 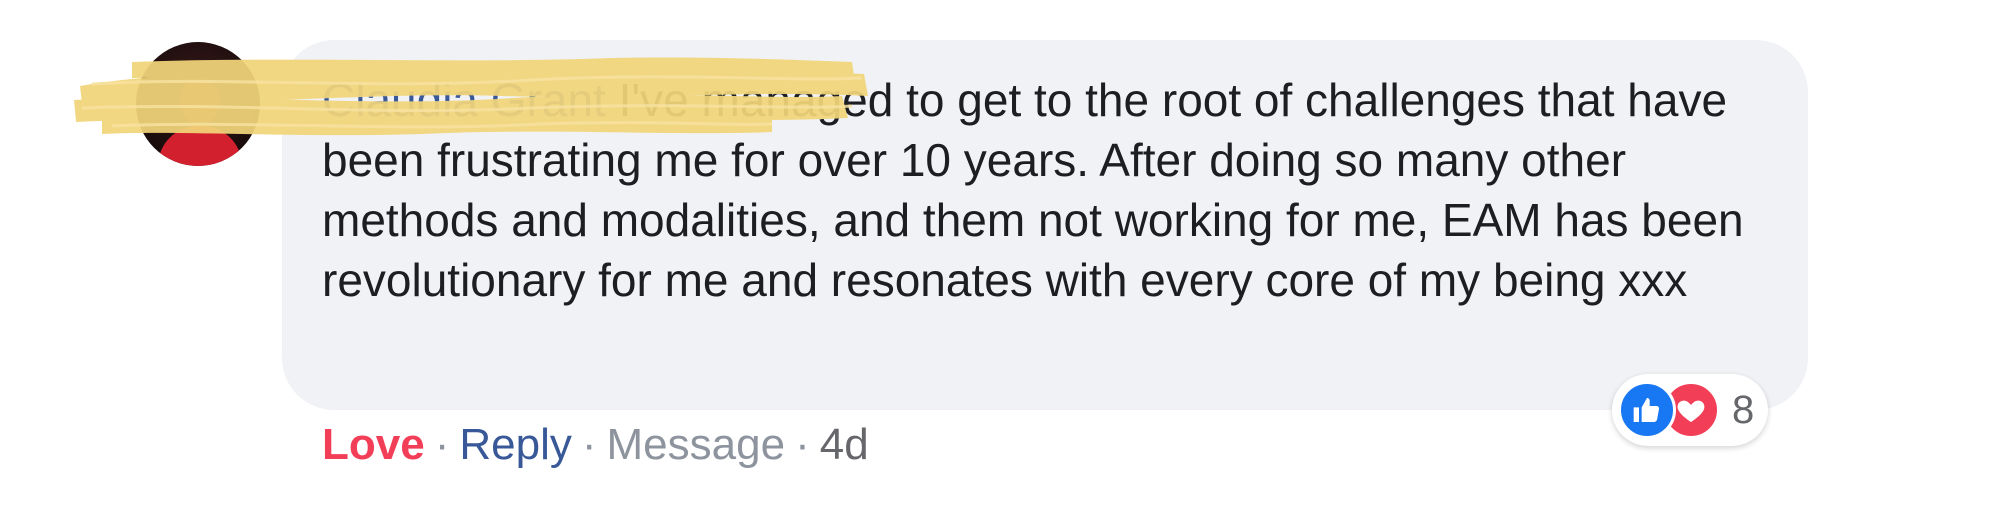 What do you see at coordinates (200, 146) in the screenshot?
I see `avatar-shirt` at bounding box center [200, 146].